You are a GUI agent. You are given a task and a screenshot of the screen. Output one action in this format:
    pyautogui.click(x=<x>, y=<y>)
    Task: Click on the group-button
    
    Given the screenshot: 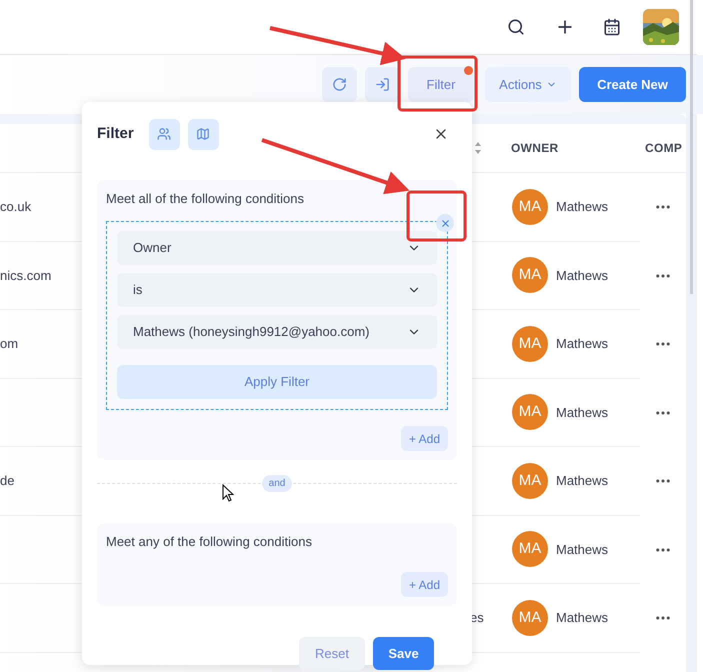 What is the action you would take?
    pyautogui.click(x=164, y=134)
    